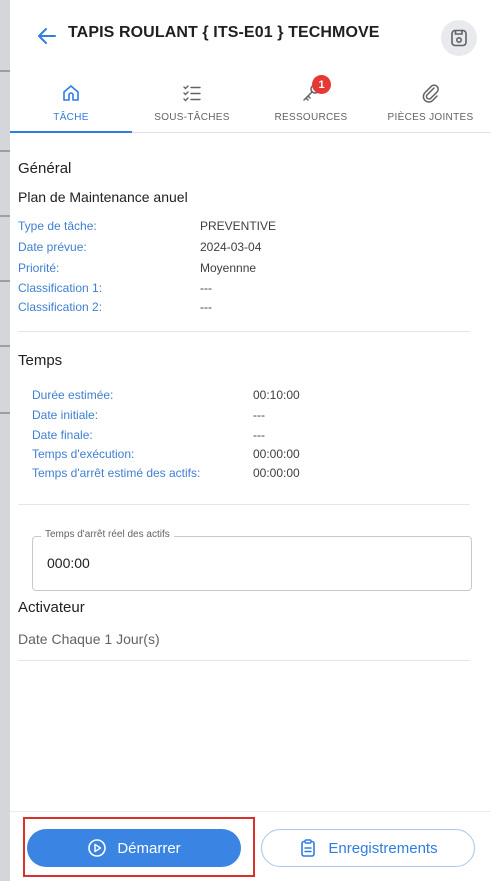 The image size is (491, 882). What do you see at coordinates (383, 848) in the screenshot?
I see `records-button-label: Enregistrements` at bounding box center [383, 848].